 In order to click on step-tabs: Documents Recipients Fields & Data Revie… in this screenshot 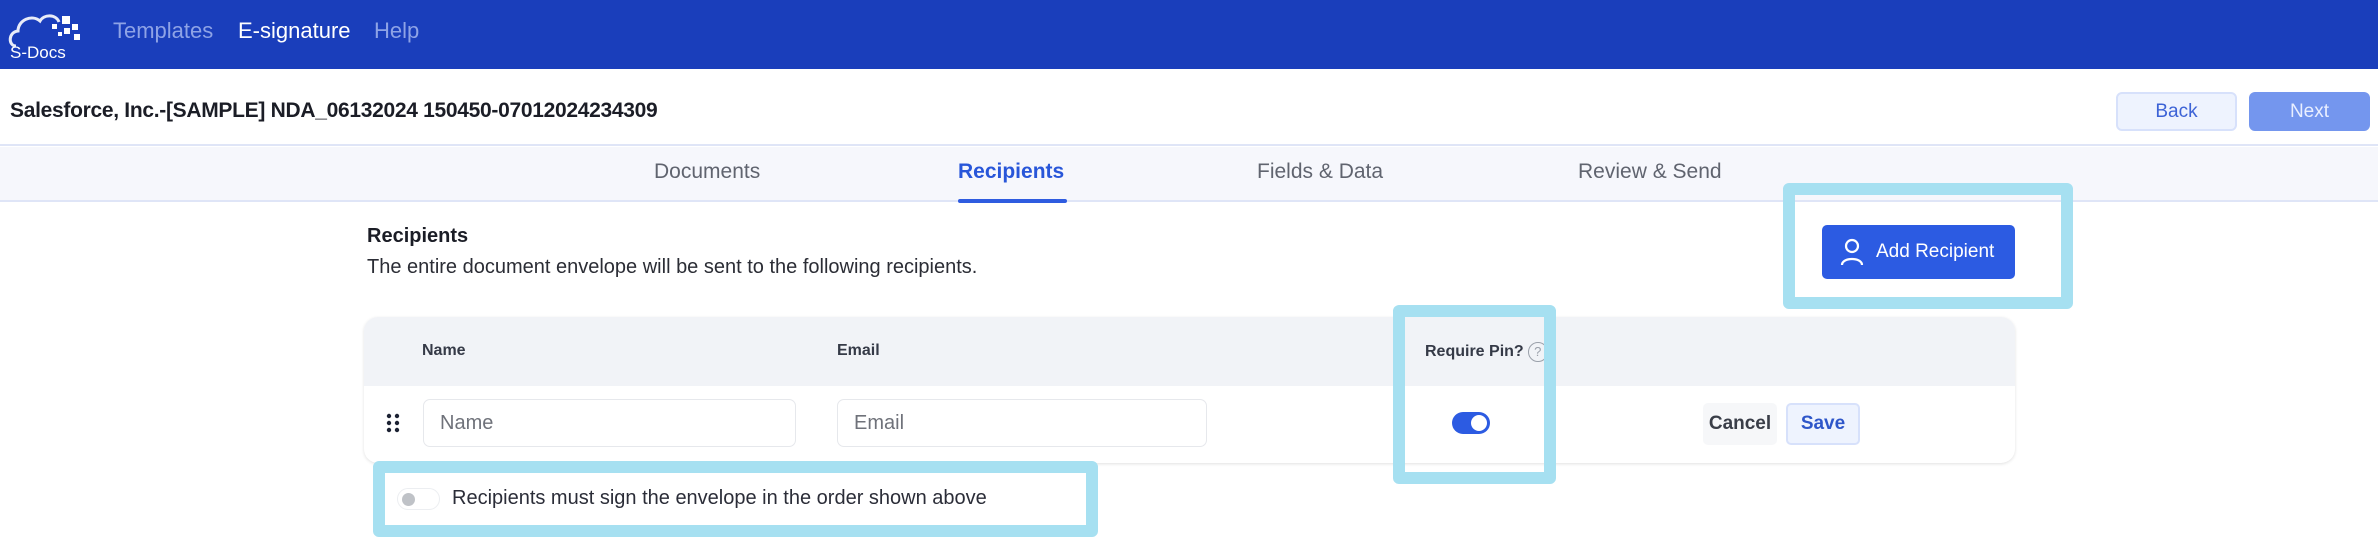, I will do `click(1189, 175)`.